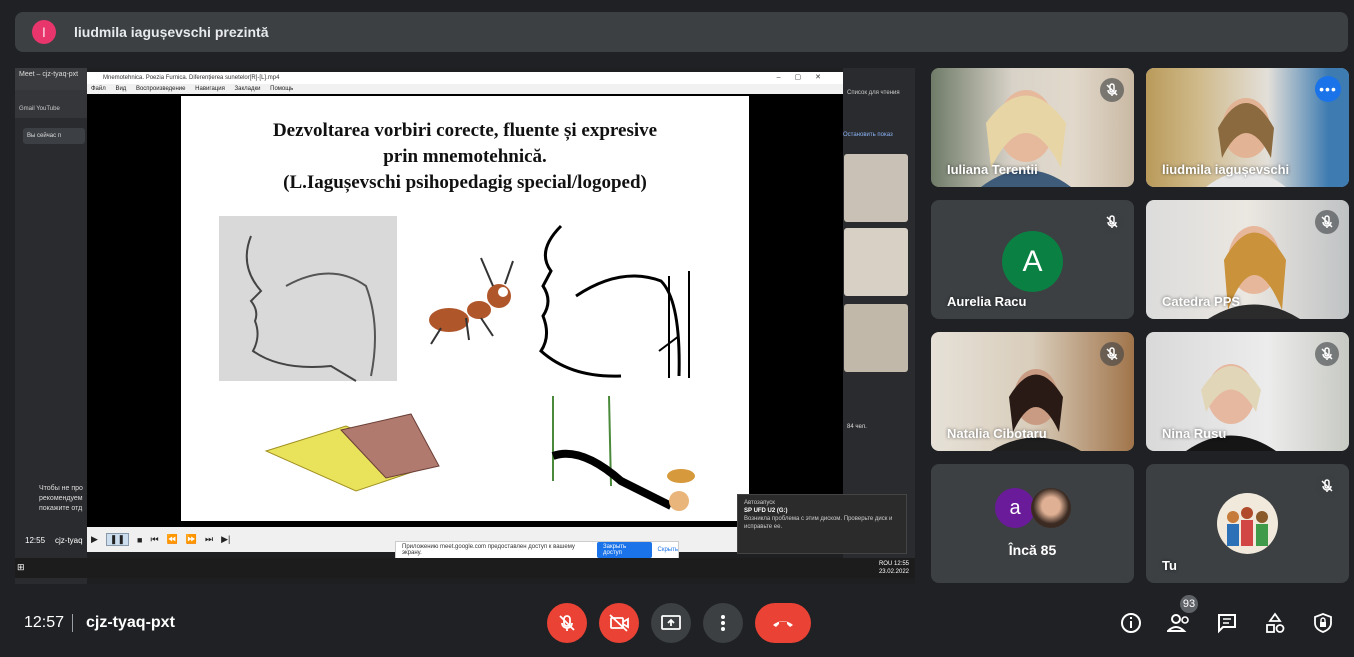 The image size is (1354, 657). What do you see at coordinates (1201, 301) in the screenshot?
I see `participant-name: Catedra PPS` at bounding box center [1201, 301].